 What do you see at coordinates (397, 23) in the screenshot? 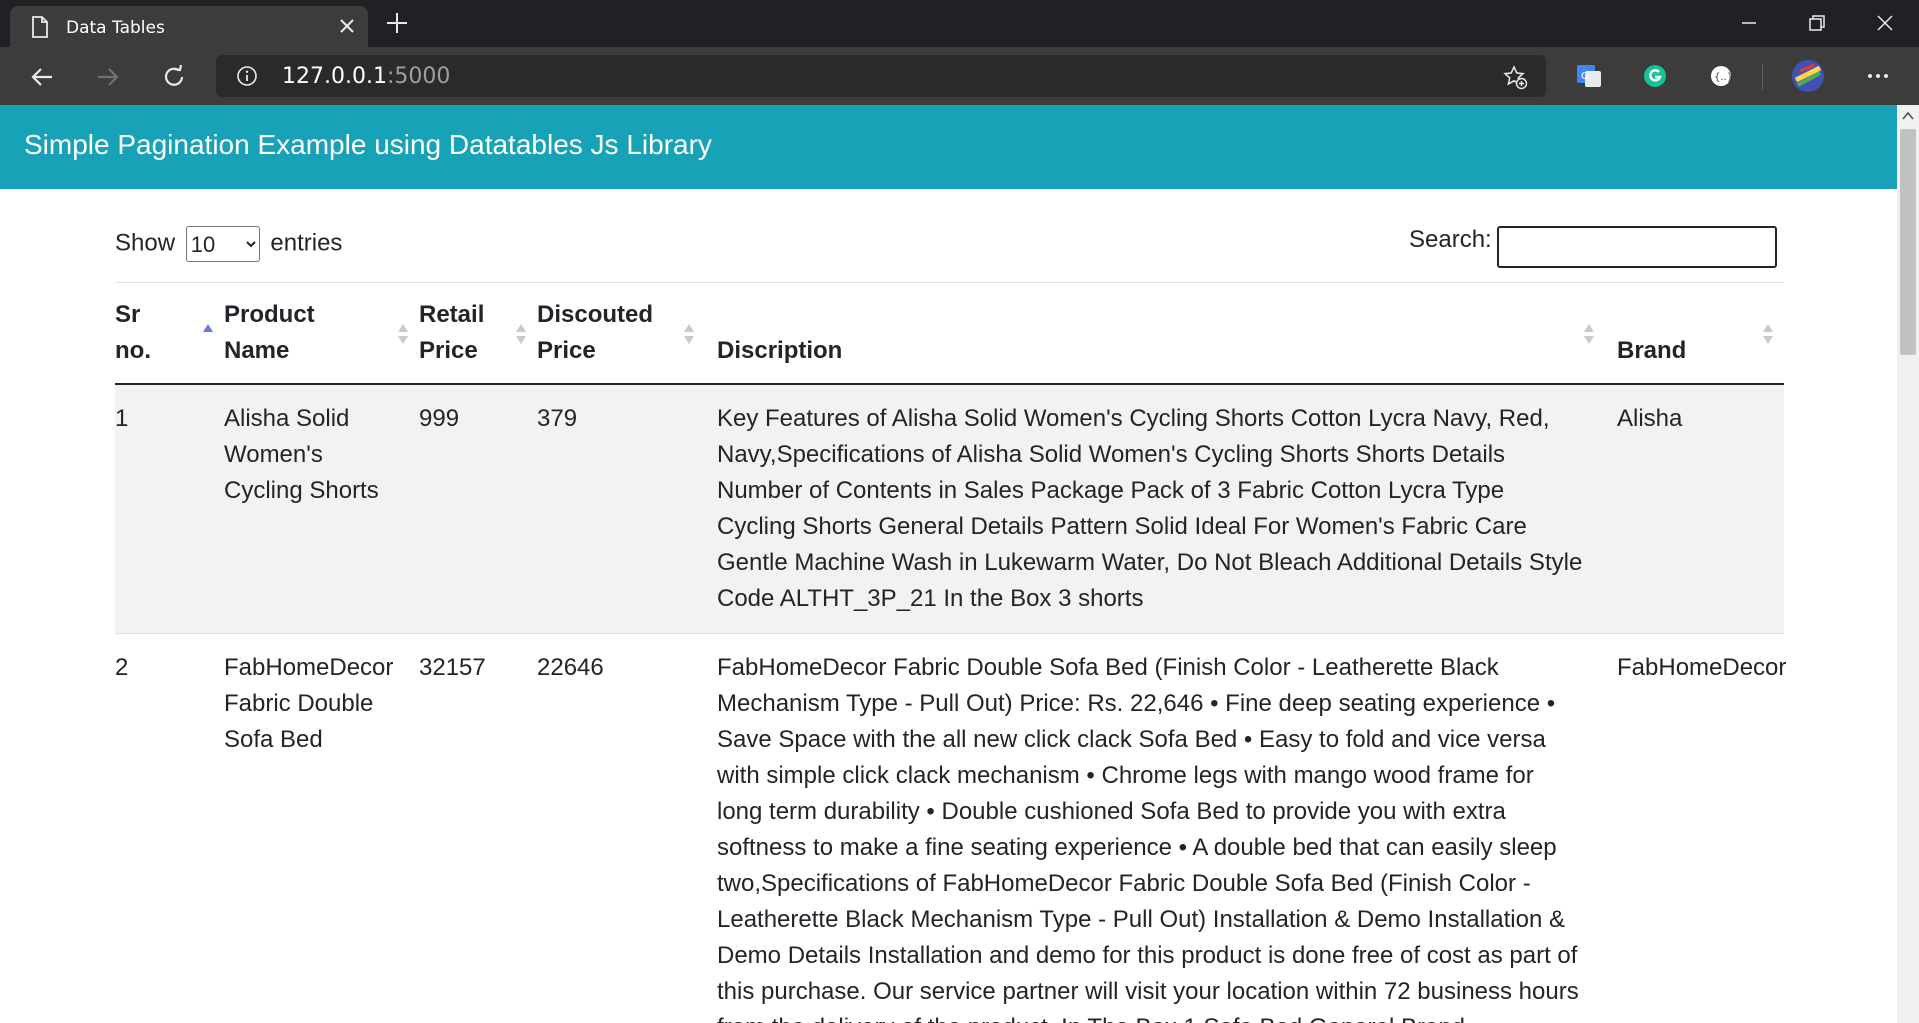
I see `plus-icon` at bounding box center [397, 23].